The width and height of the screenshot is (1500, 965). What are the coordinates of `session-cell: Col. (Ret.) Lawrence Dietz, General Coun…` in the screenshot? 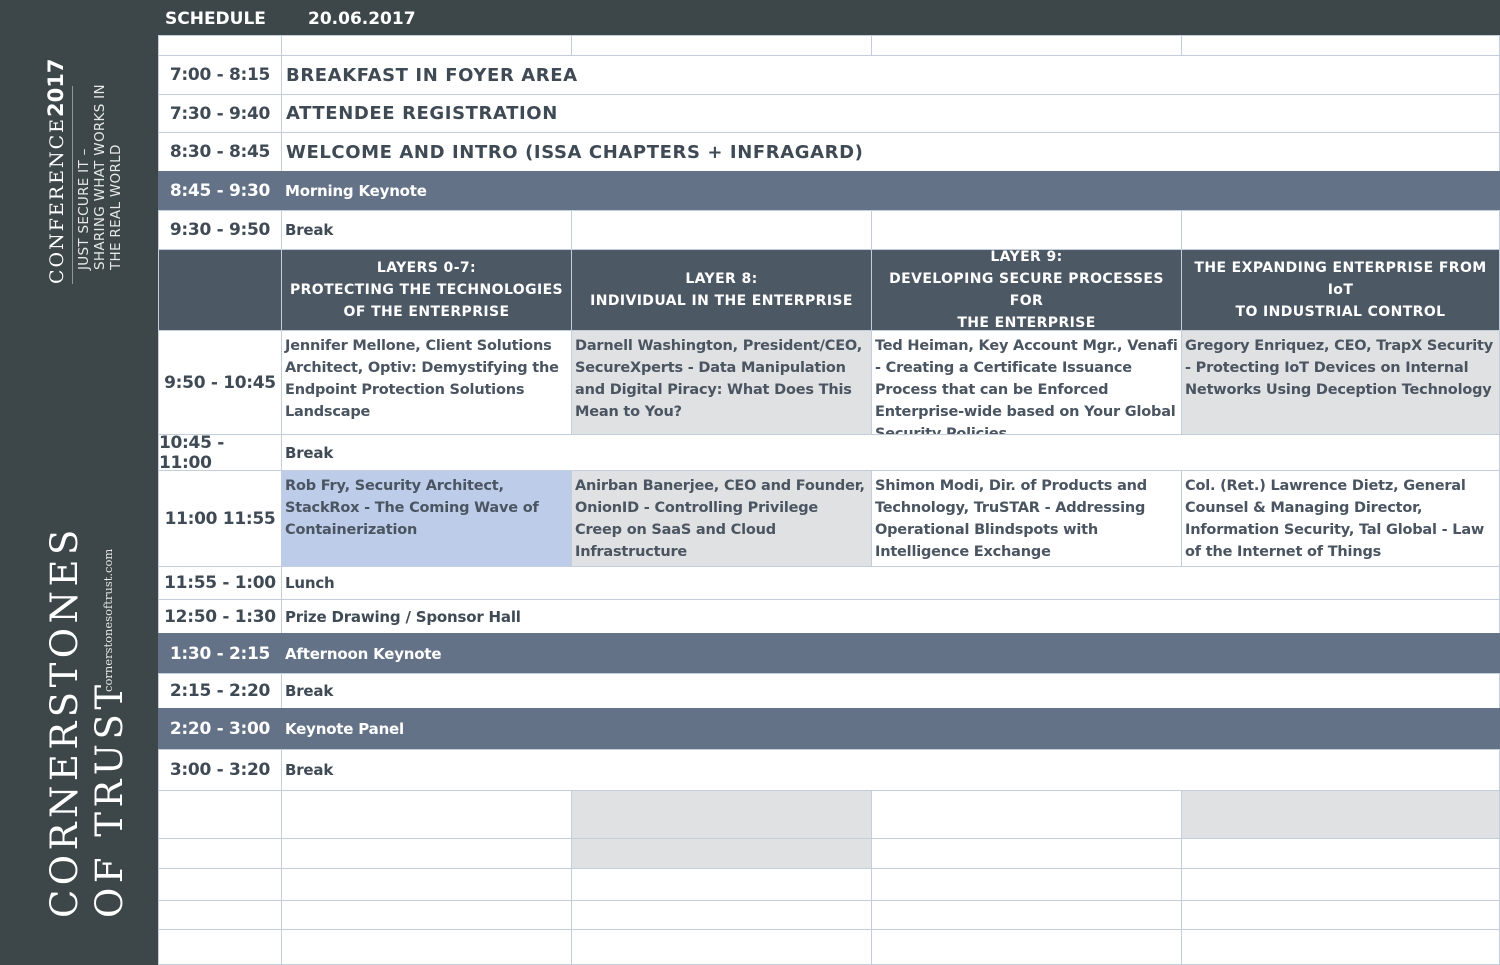 It's located at (1340, 518).